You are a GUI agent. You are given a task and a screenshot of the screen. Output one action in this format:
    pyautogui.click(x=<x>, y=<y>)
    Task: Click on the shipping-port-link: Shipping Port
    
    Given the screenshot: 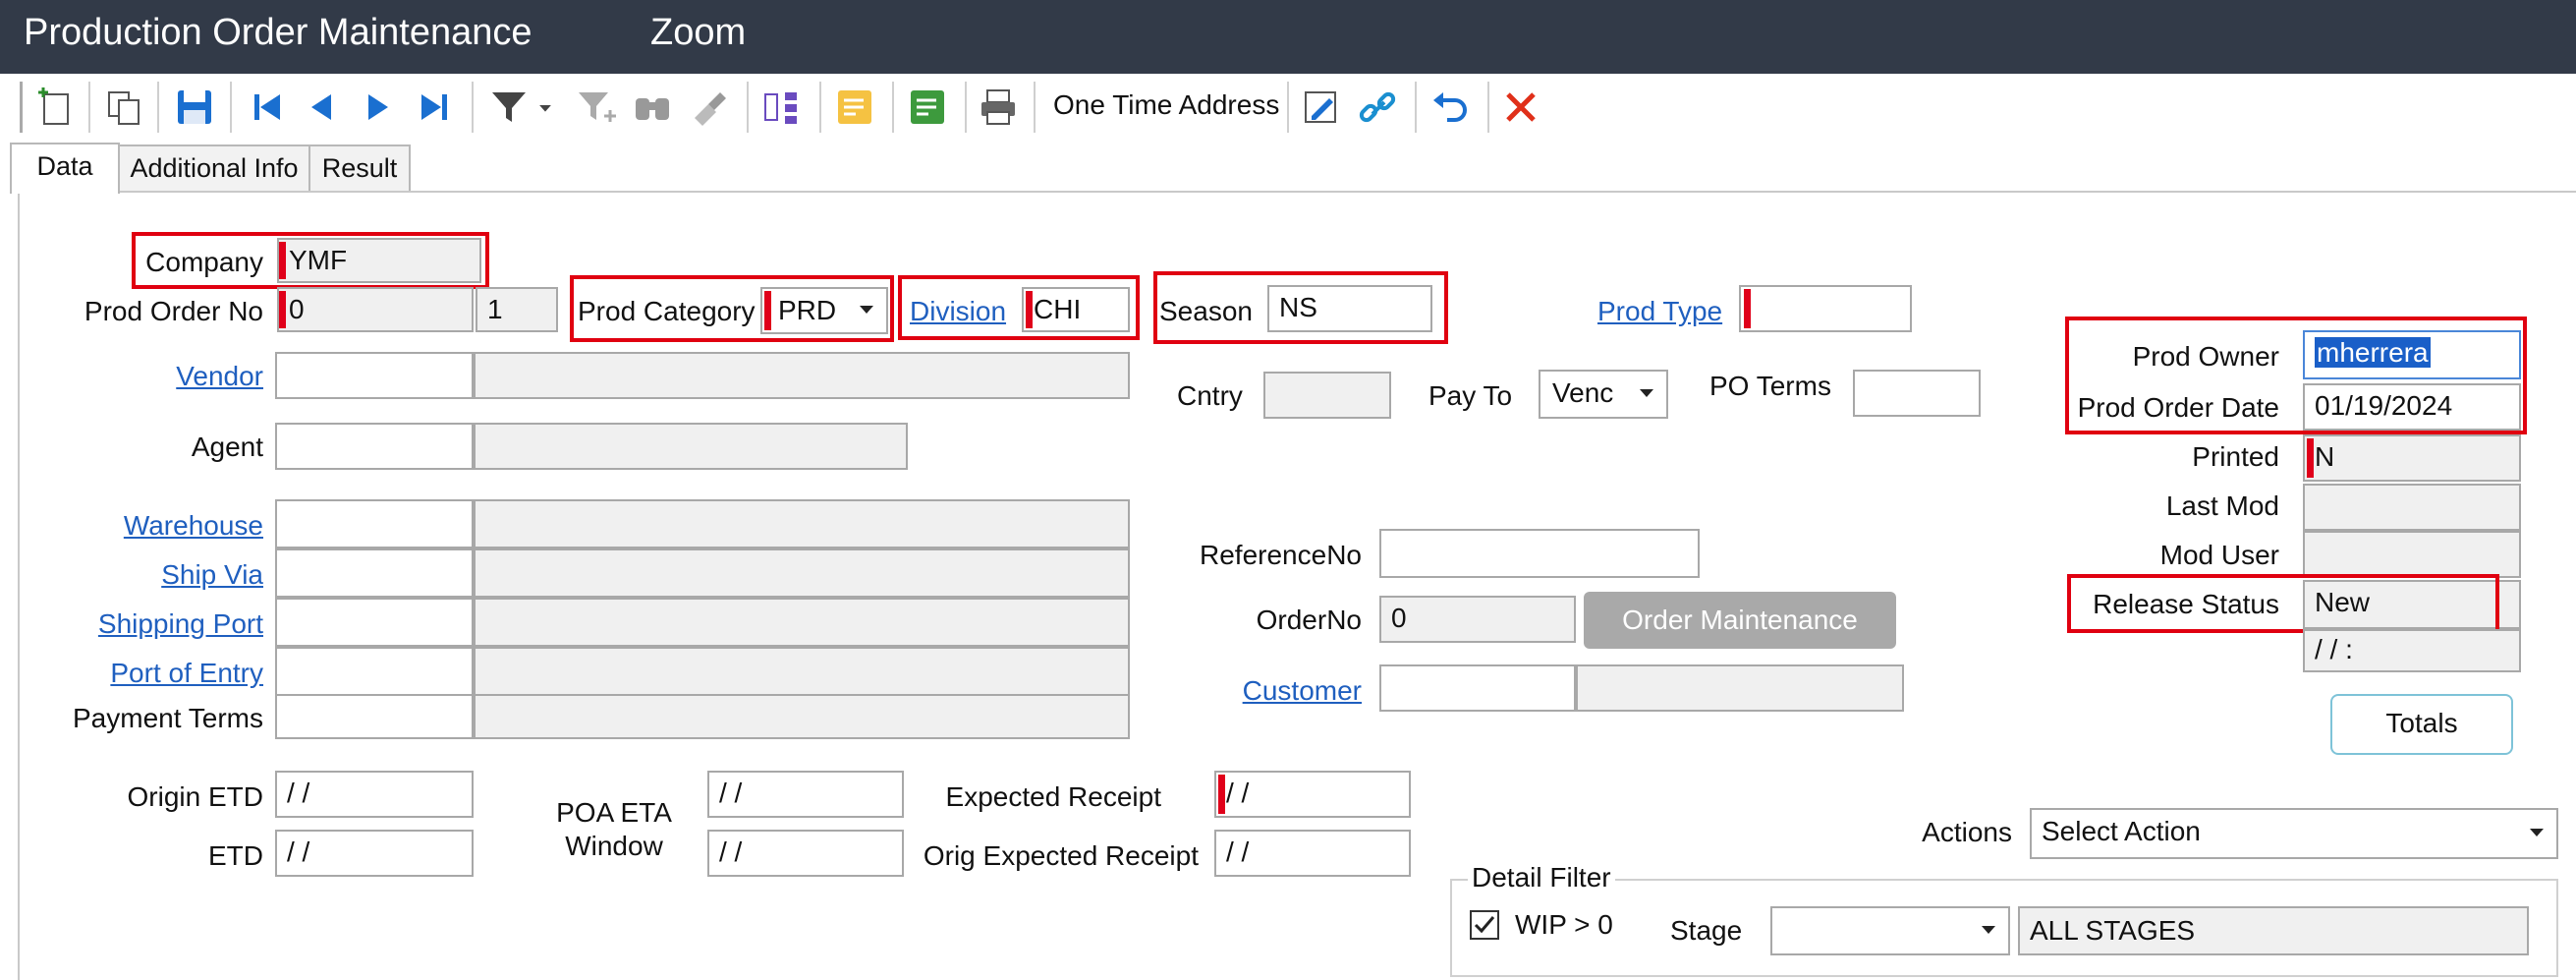 What is the action you would take?
    pyautogui.click(x=151, y=624)
    